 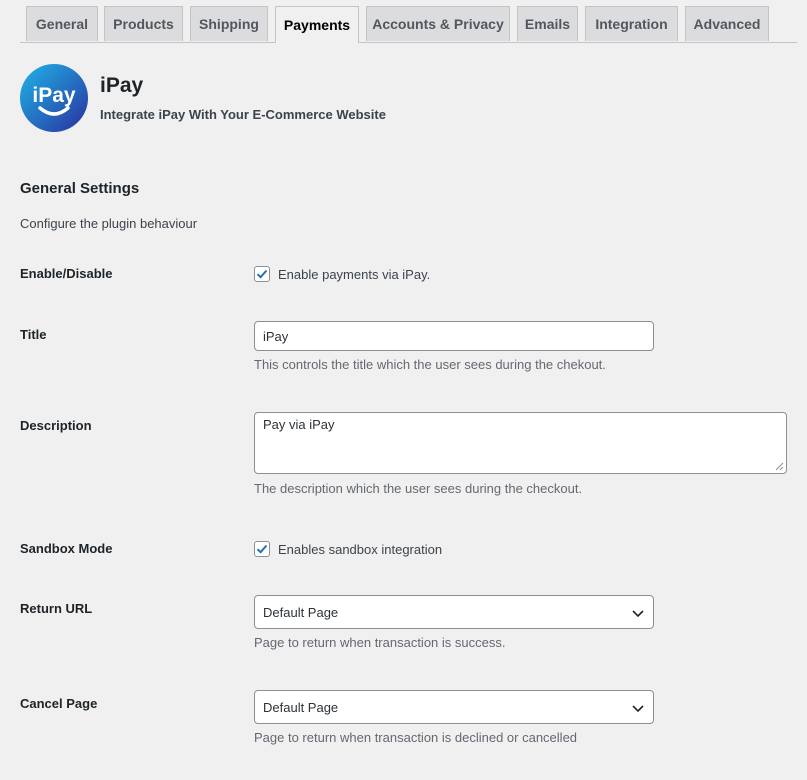 I want to click on enable-checkbox-label: Enable payments via iPay., so click(x=354, y=274).